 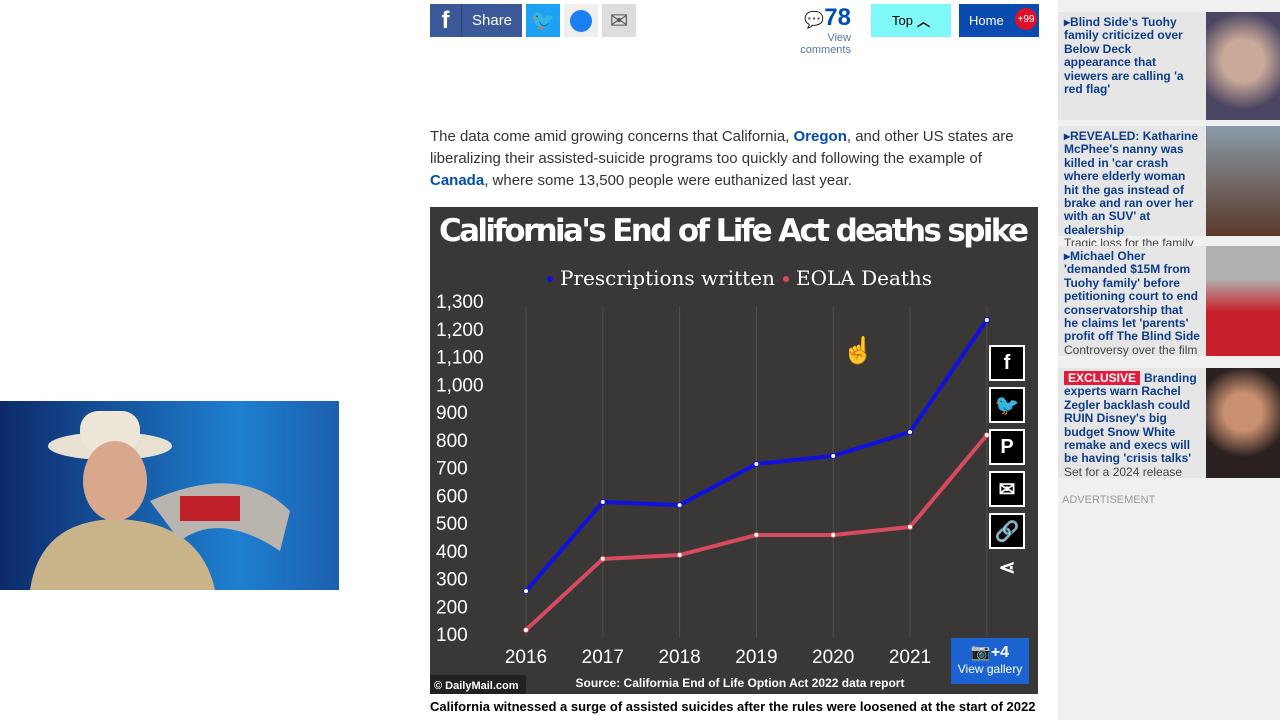 I want to click on x-tick-label: 2020, so click(x=833, y=657).